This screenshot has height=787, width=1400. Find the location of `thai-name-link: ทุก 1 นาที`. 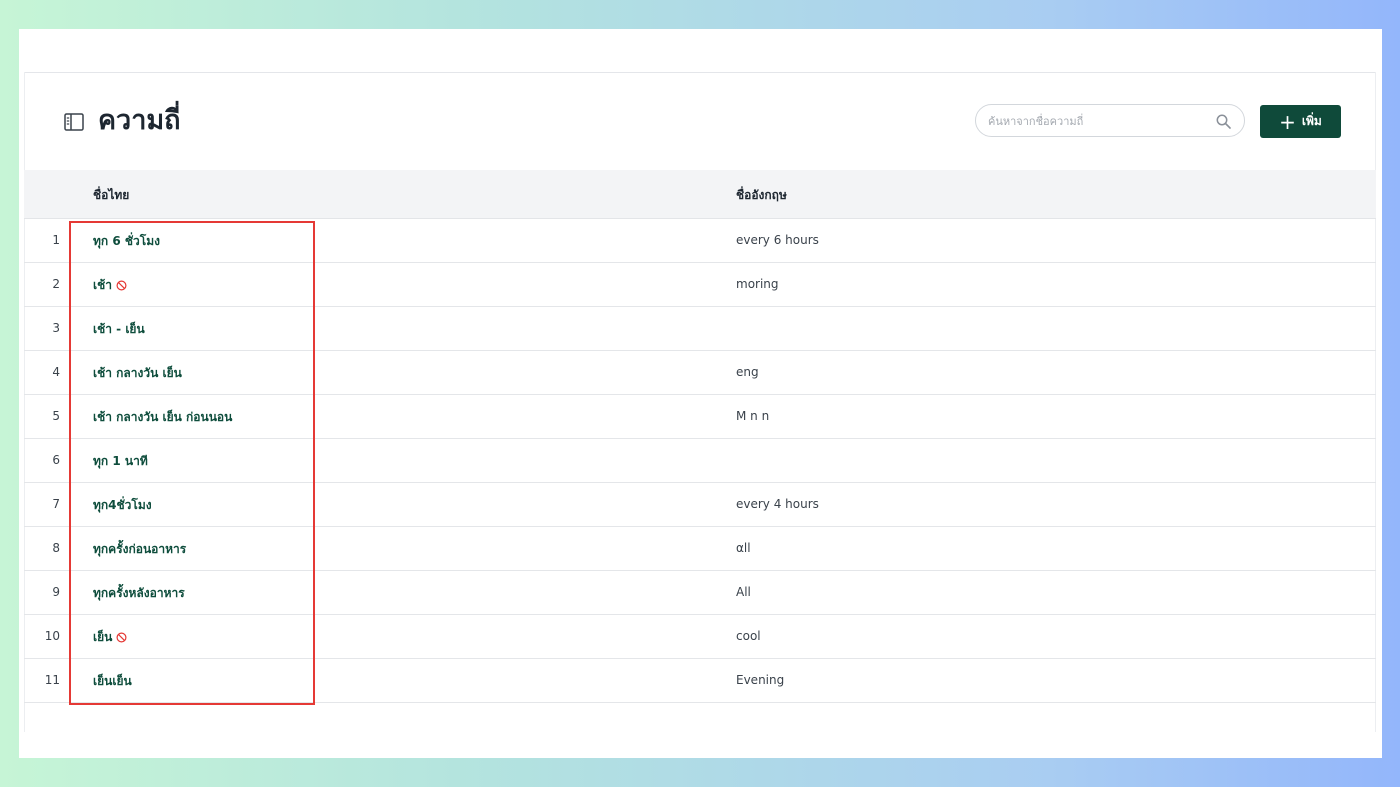

thai-name-link: ทุก 1 นาที is located at coordinates (120, 461).